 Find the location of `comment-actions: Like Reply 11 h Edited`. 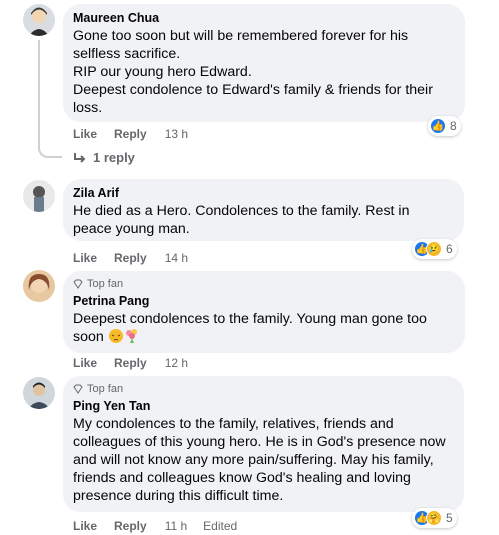

comment-actions: Like Reply 11 h Edited is located at coordinates (155, 526).